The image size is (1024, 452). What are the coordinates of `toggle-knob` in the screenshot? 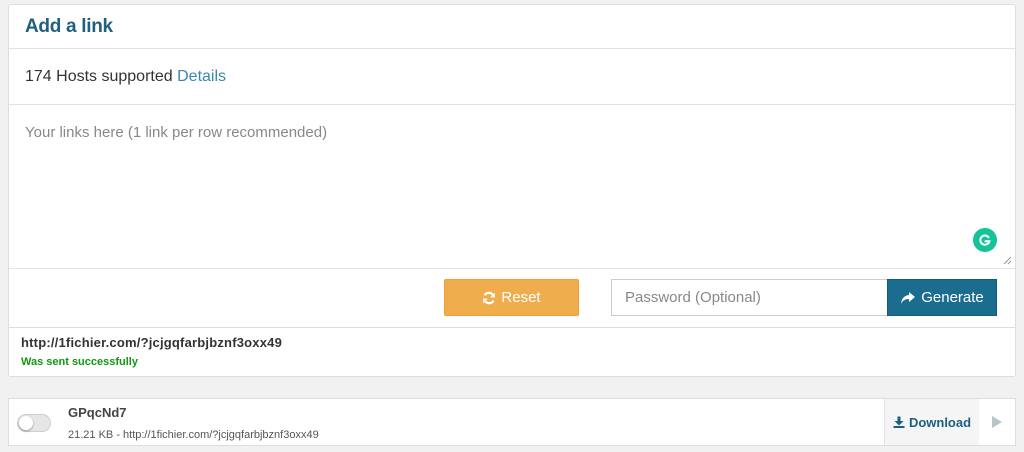 It's located at (26, 423).